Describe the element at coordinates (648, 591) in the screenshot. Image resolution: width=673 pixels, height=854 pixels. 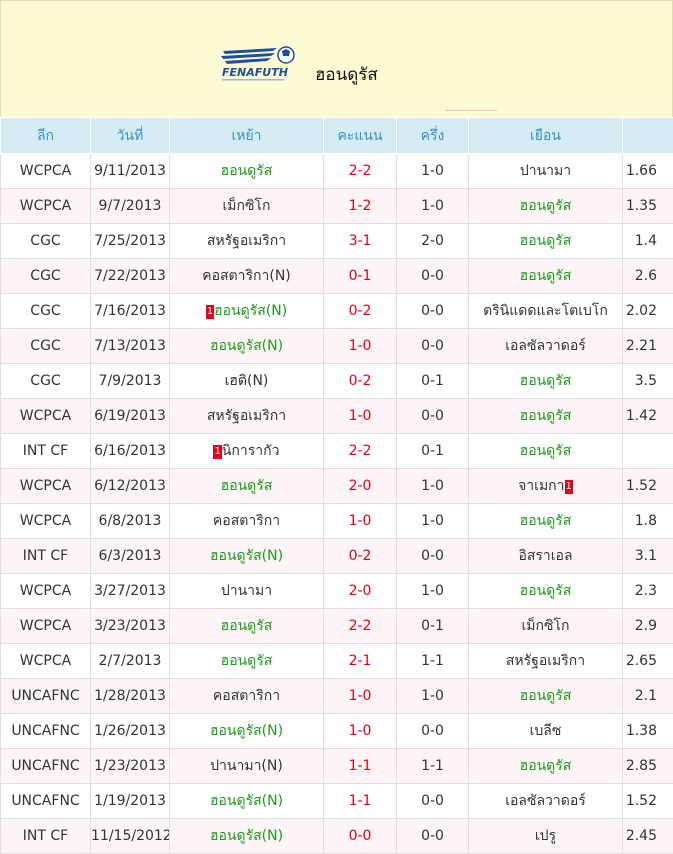
I see `match-odds: 2.3` at that location.